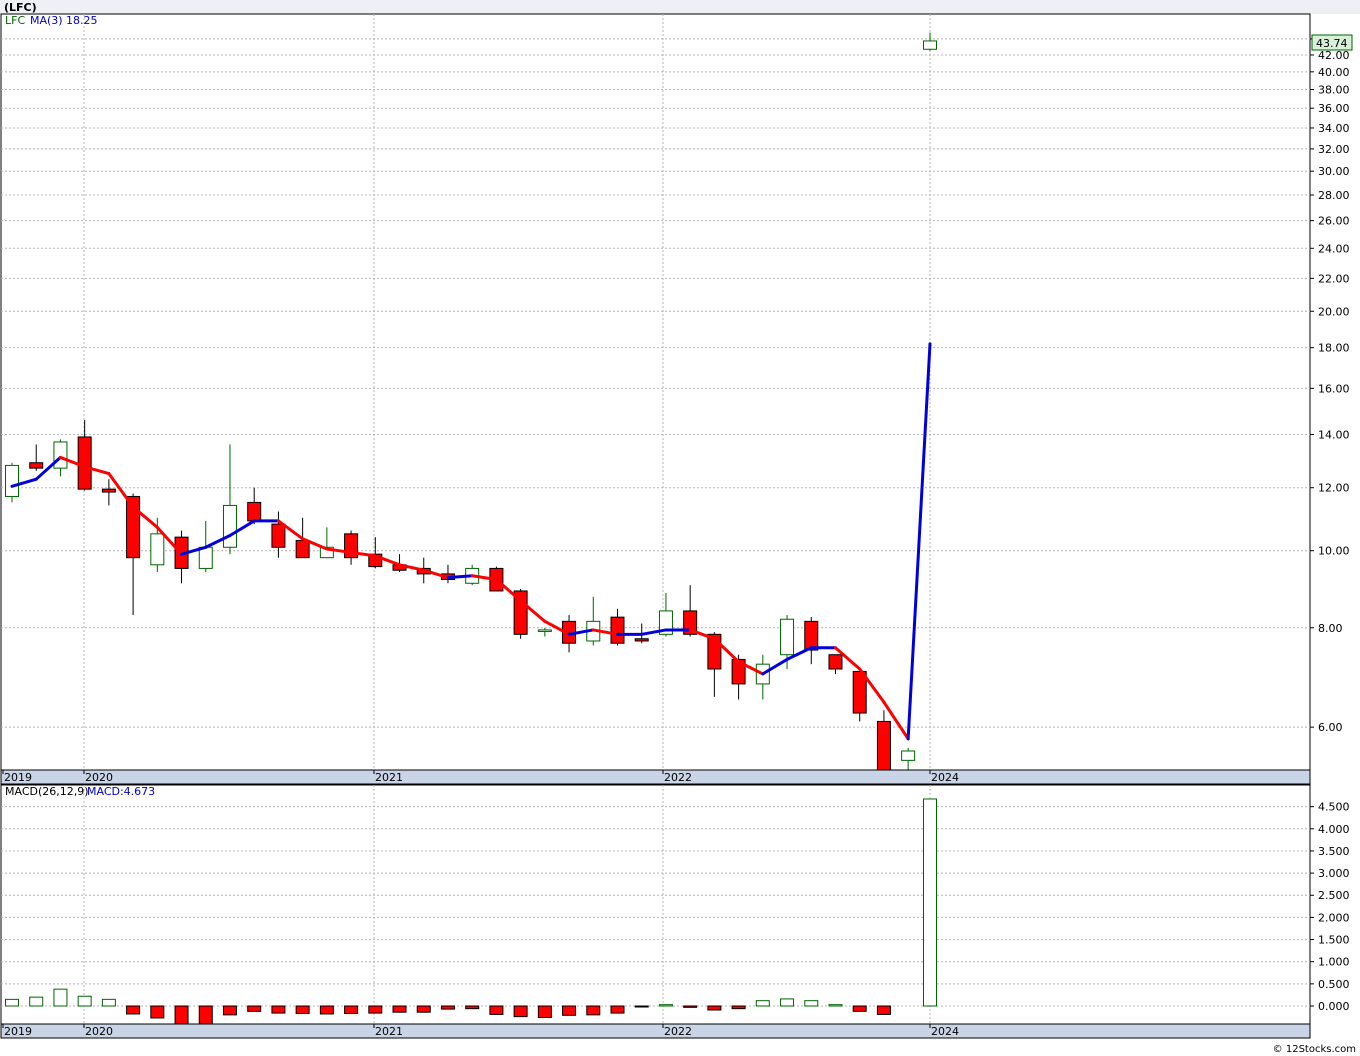  What do you see at coordinates (1332, 43) in the screenshot?
I see `last-price-value: 43.74` at bounding box center [1332, 43].